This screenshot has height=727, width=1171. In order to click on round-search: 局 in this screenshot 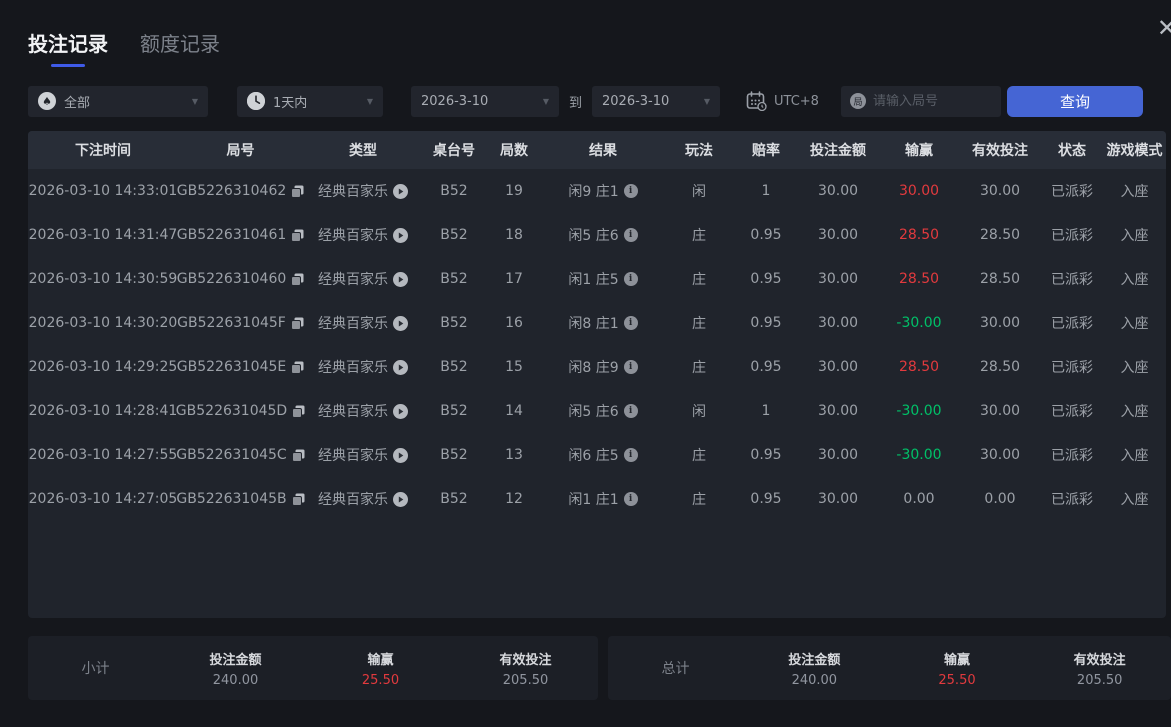, I will do `click(920, 101)`.